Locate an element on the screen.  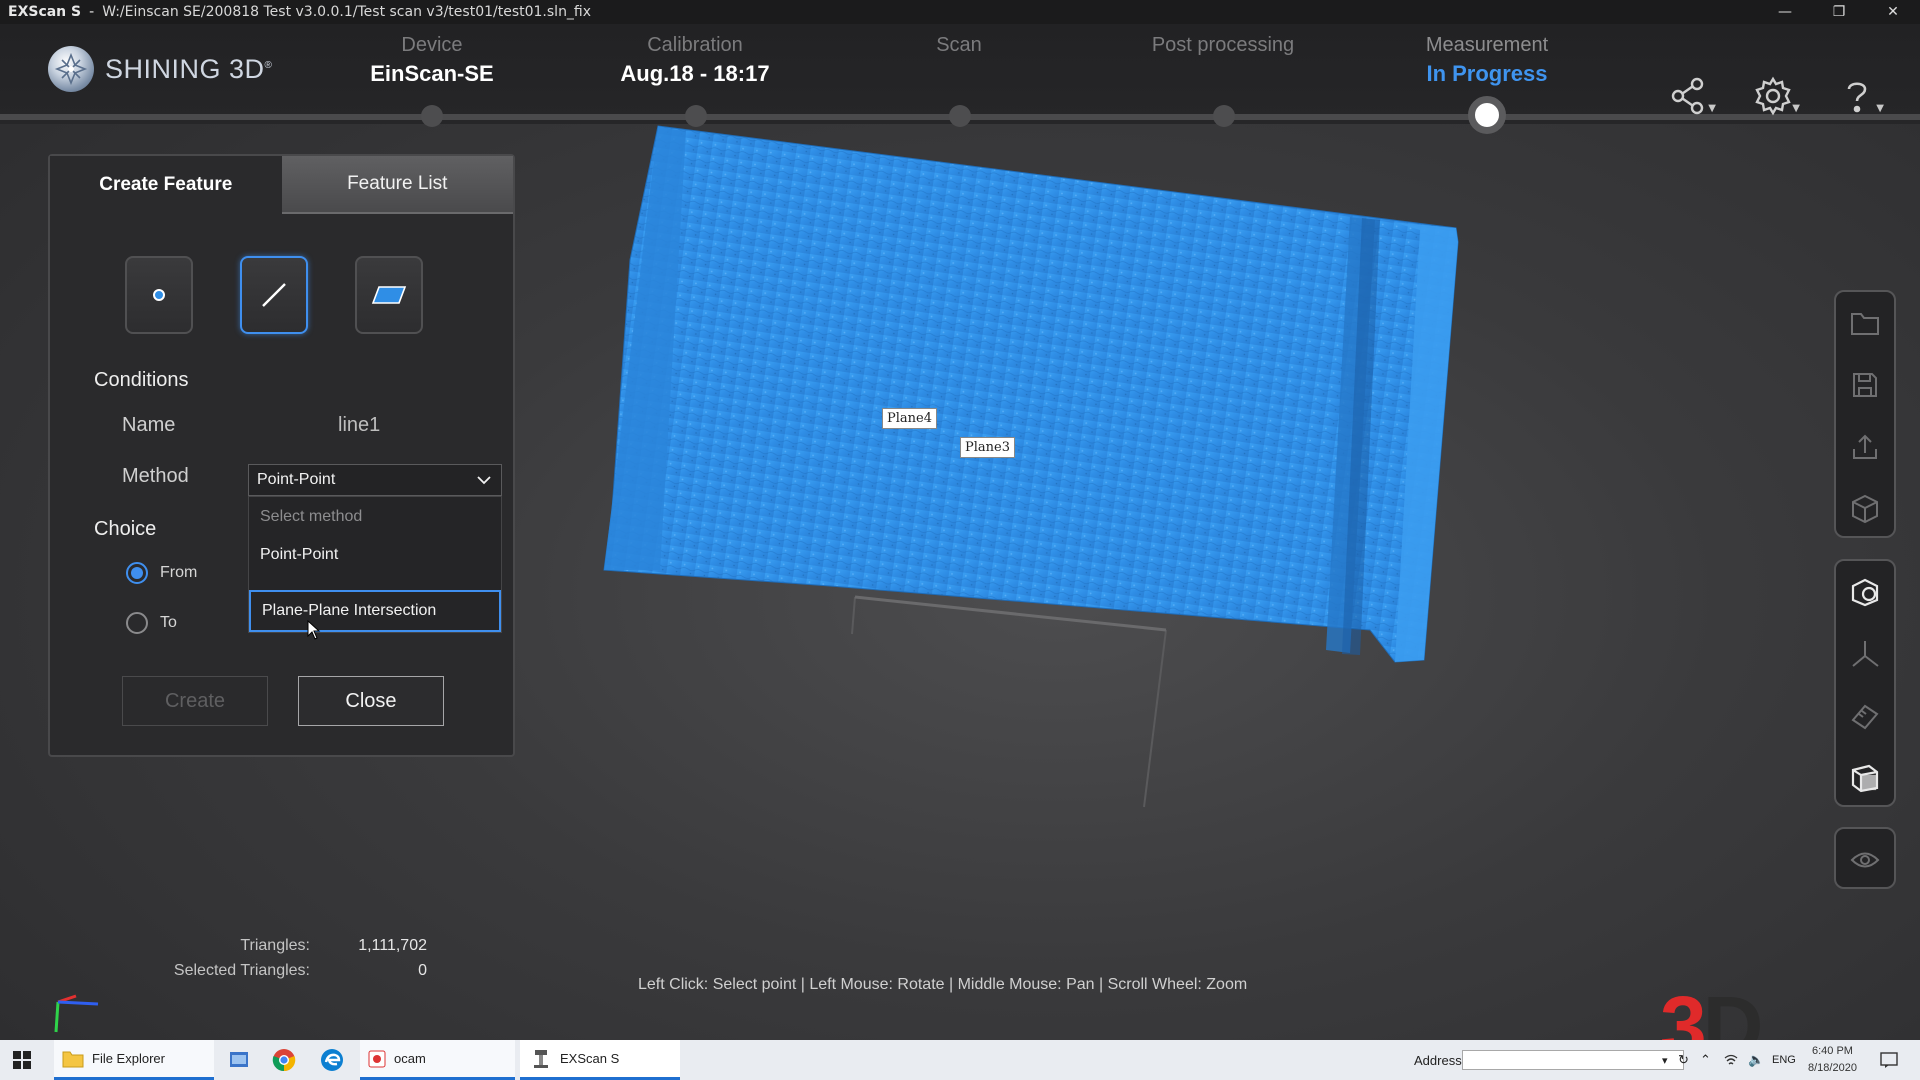
step-label: Scan is located at coordinates (959, 45).